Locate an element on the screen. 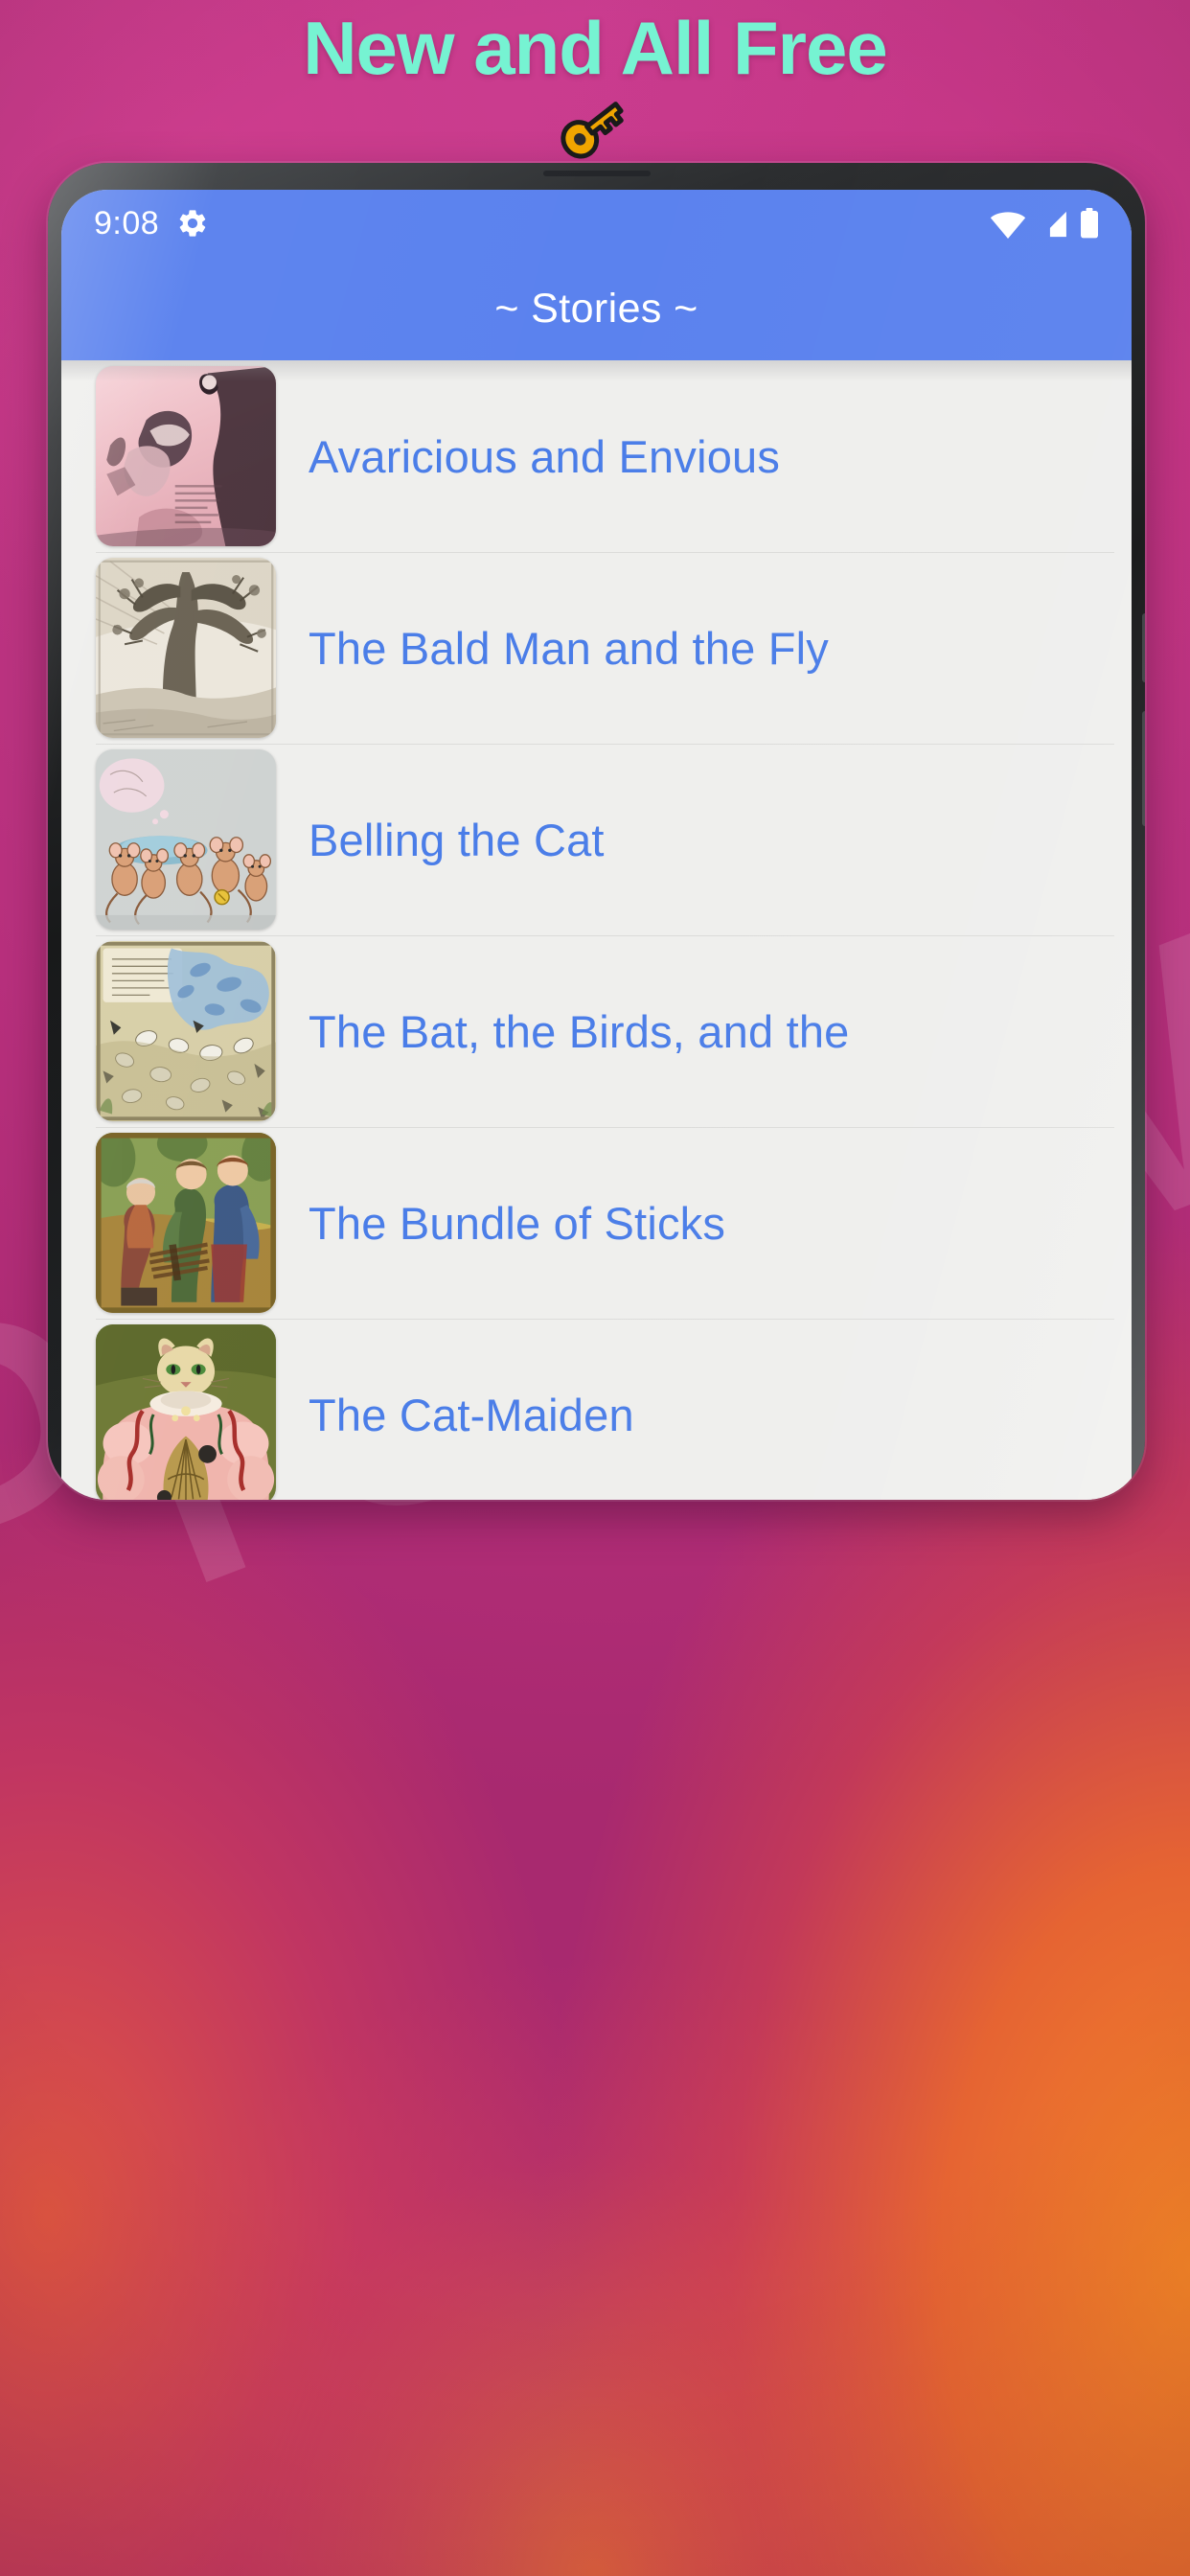 This screenshot has height=2576, width=1190. the-cat-maiden-thumbnail-art is located at coordinates (186, 1412).